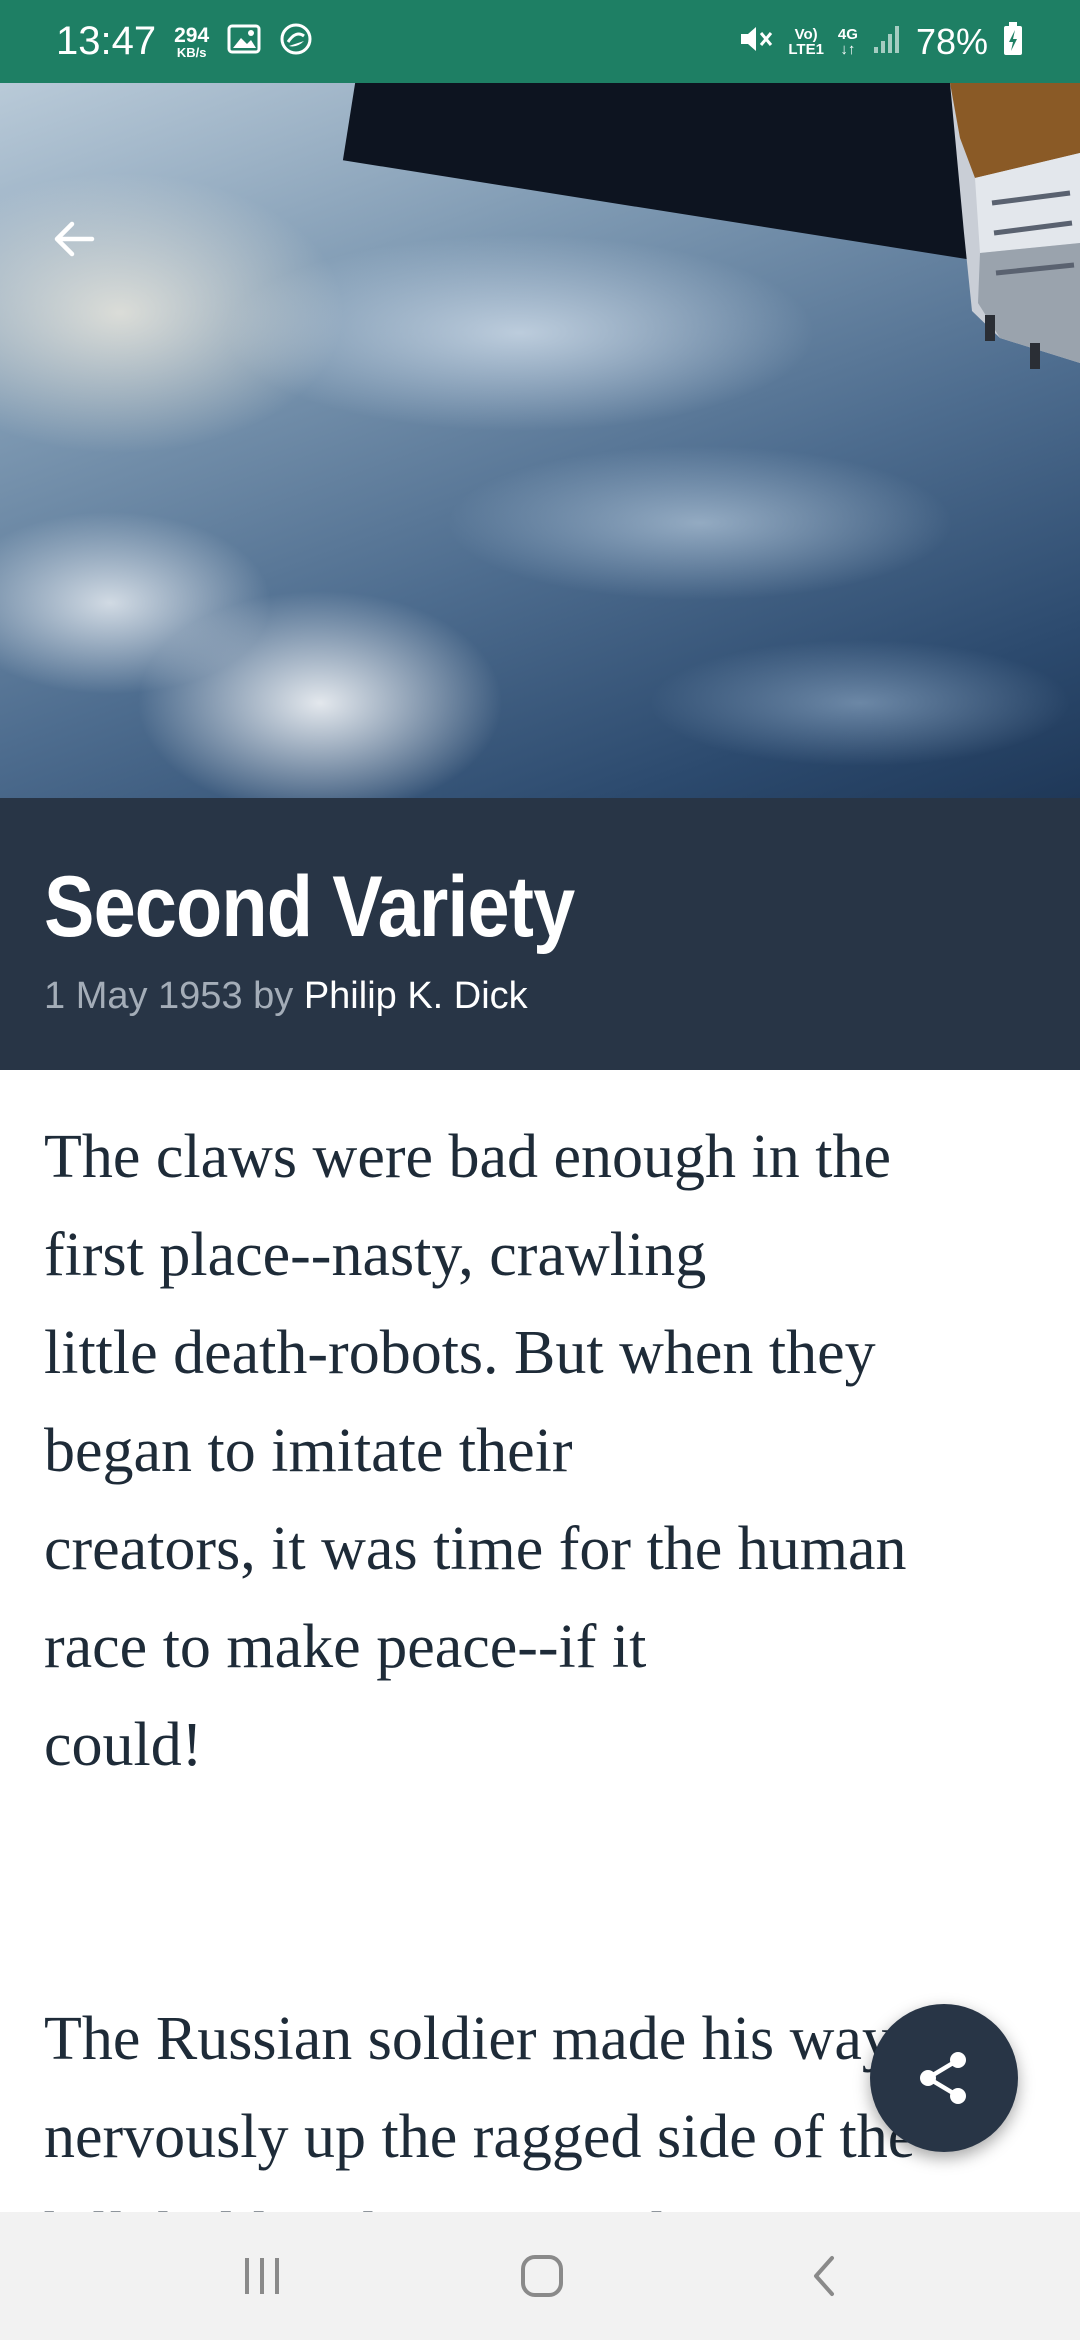 This screenshot has height=2340, width=1080. I want to click on navigation-bar, so click(540, 2276).